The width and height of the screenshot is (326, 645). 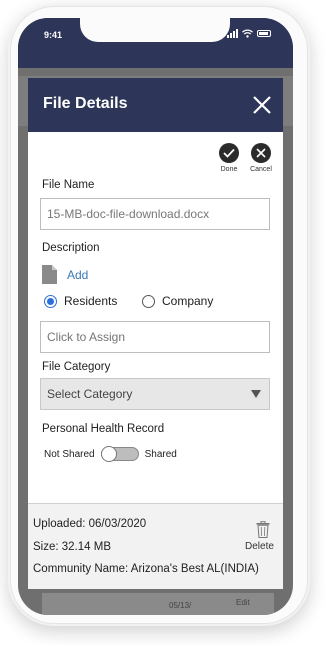 I want to click on description-label: Description, so click(x=71, y=248).